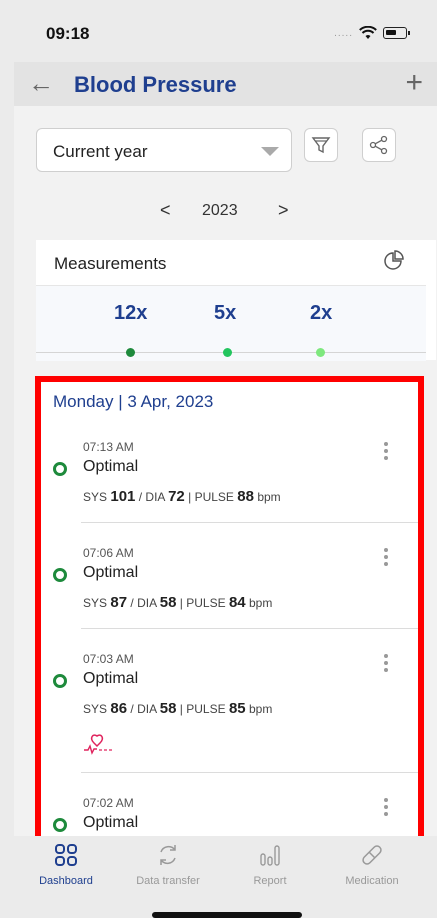 The height and width of the screenshot is (918, 437). What do you see at coordinates (130, 352) in the screenshot?
I see `optimal-dot` at bounding box center [130, 352].